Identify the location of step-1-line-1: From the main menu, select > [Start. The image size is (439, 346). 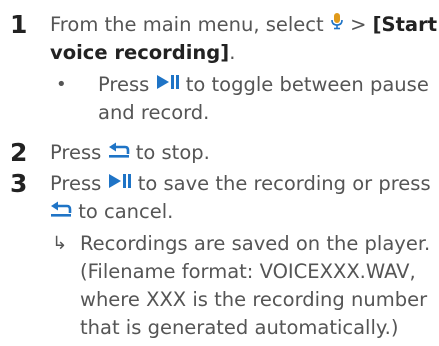
(243, 25).